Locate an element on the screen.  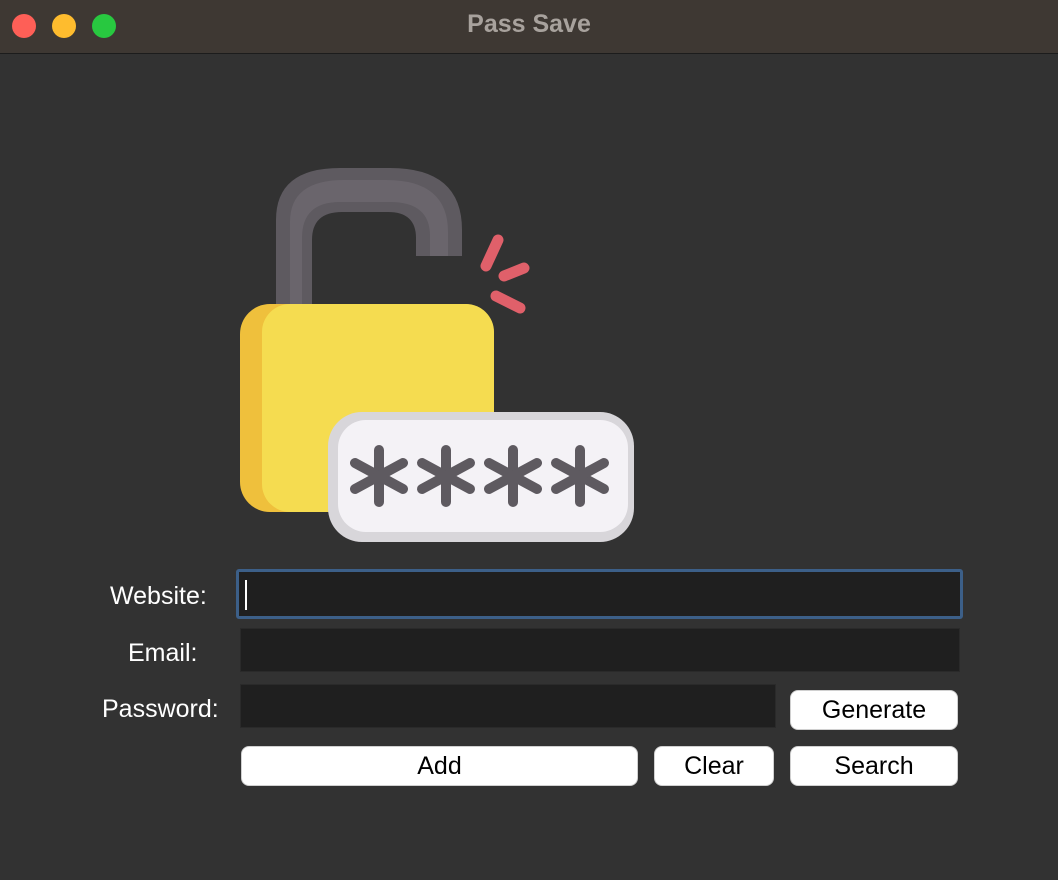
search-button: Search is located at coordinates (874, 766).